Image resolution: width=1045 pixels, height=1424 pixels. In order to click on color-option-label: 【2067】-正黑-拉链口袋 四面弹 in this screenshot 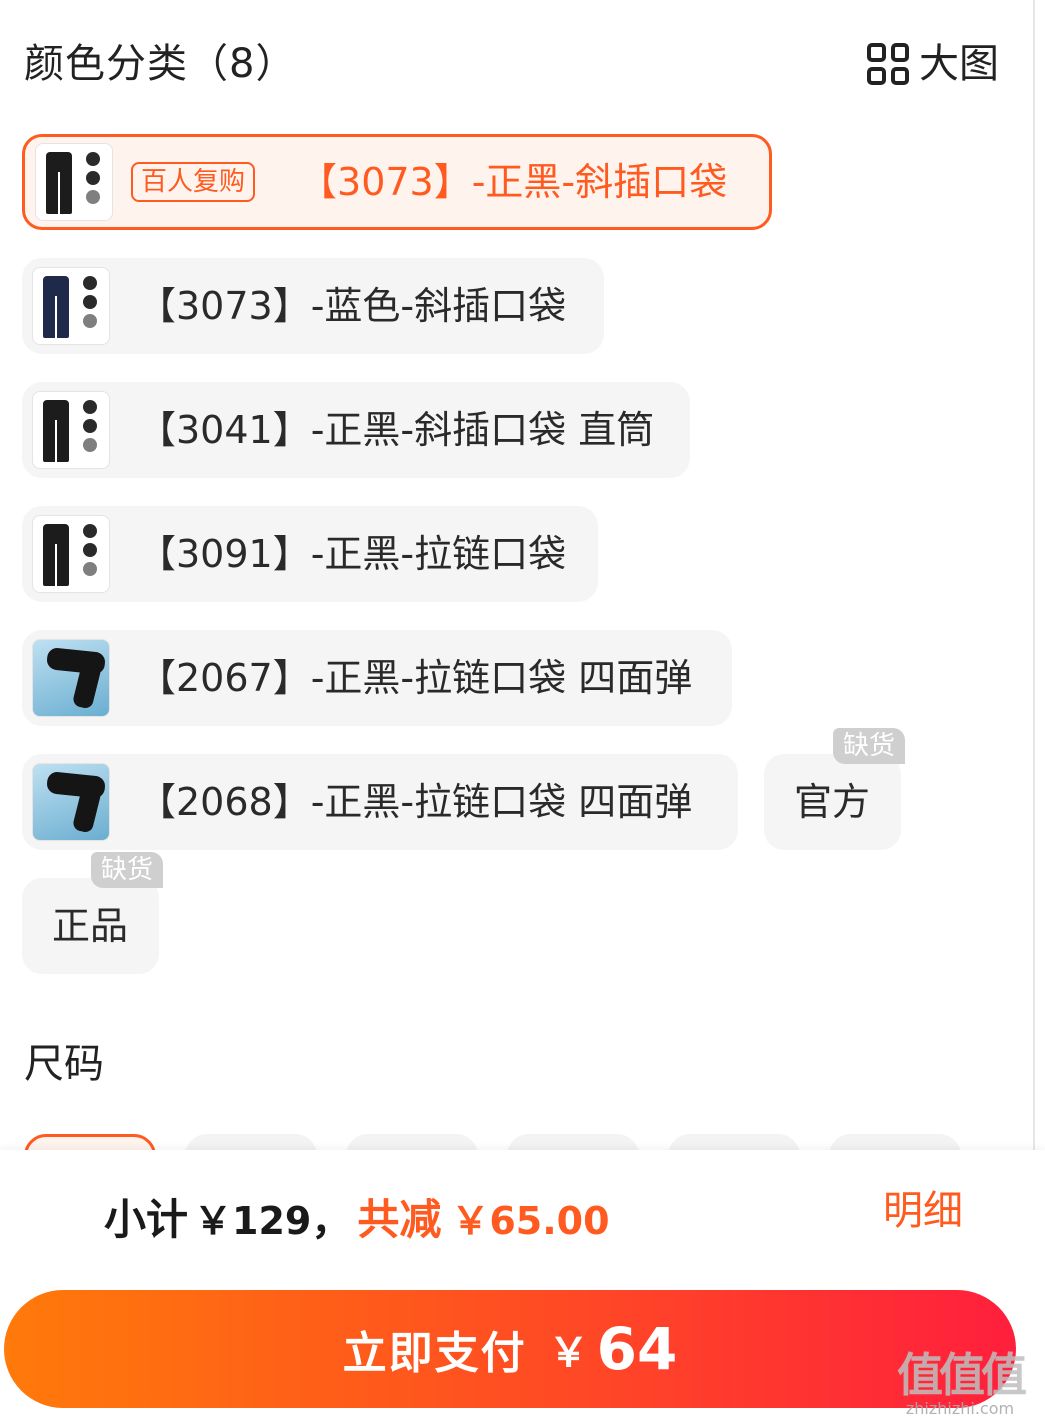, I will do `click(415, 678)`.